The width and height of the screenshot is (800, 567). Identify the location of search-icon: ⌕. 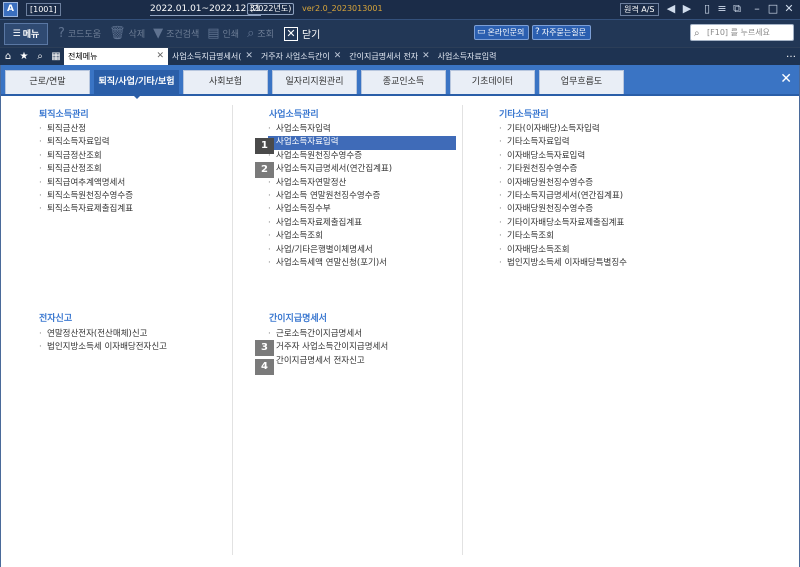
(40, 56).